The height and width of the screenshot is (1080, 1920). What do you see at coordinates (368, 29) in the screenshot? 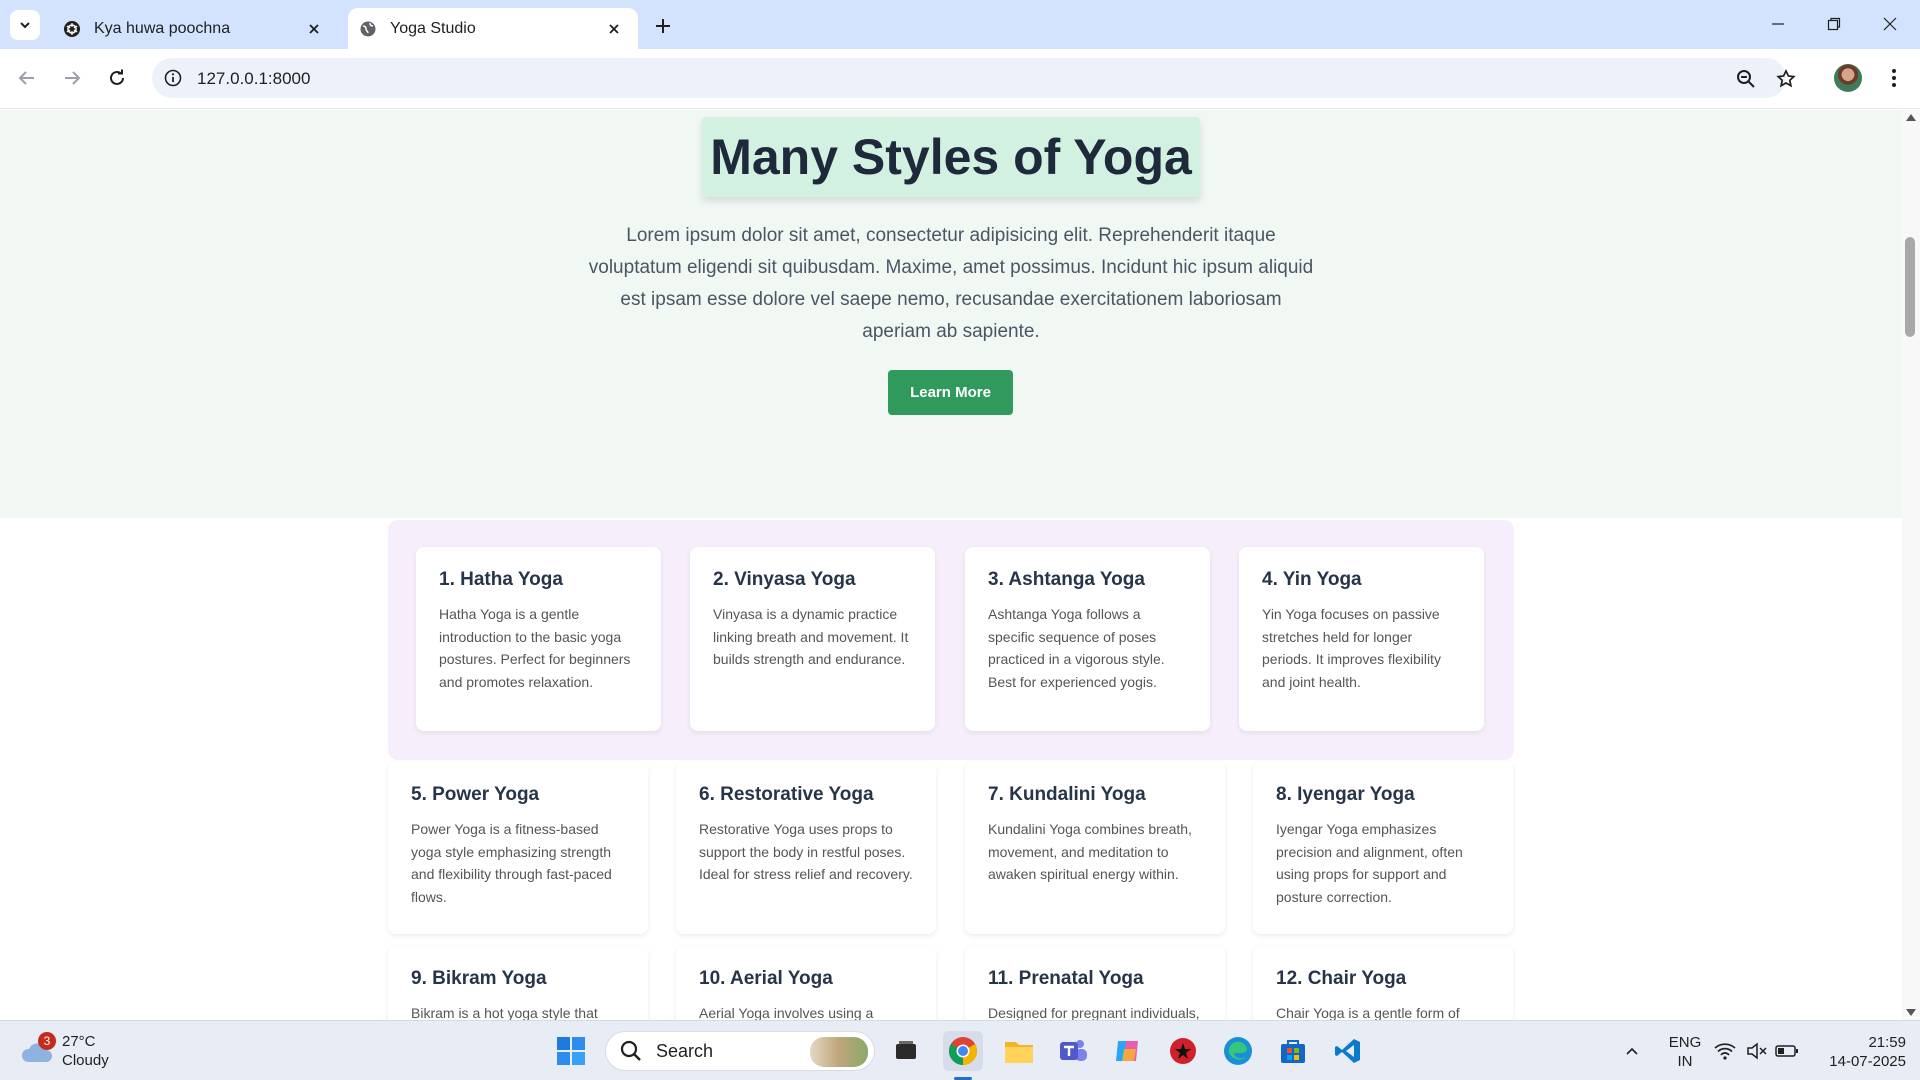
I see `globe-icon` at bounding box center [368, 29].